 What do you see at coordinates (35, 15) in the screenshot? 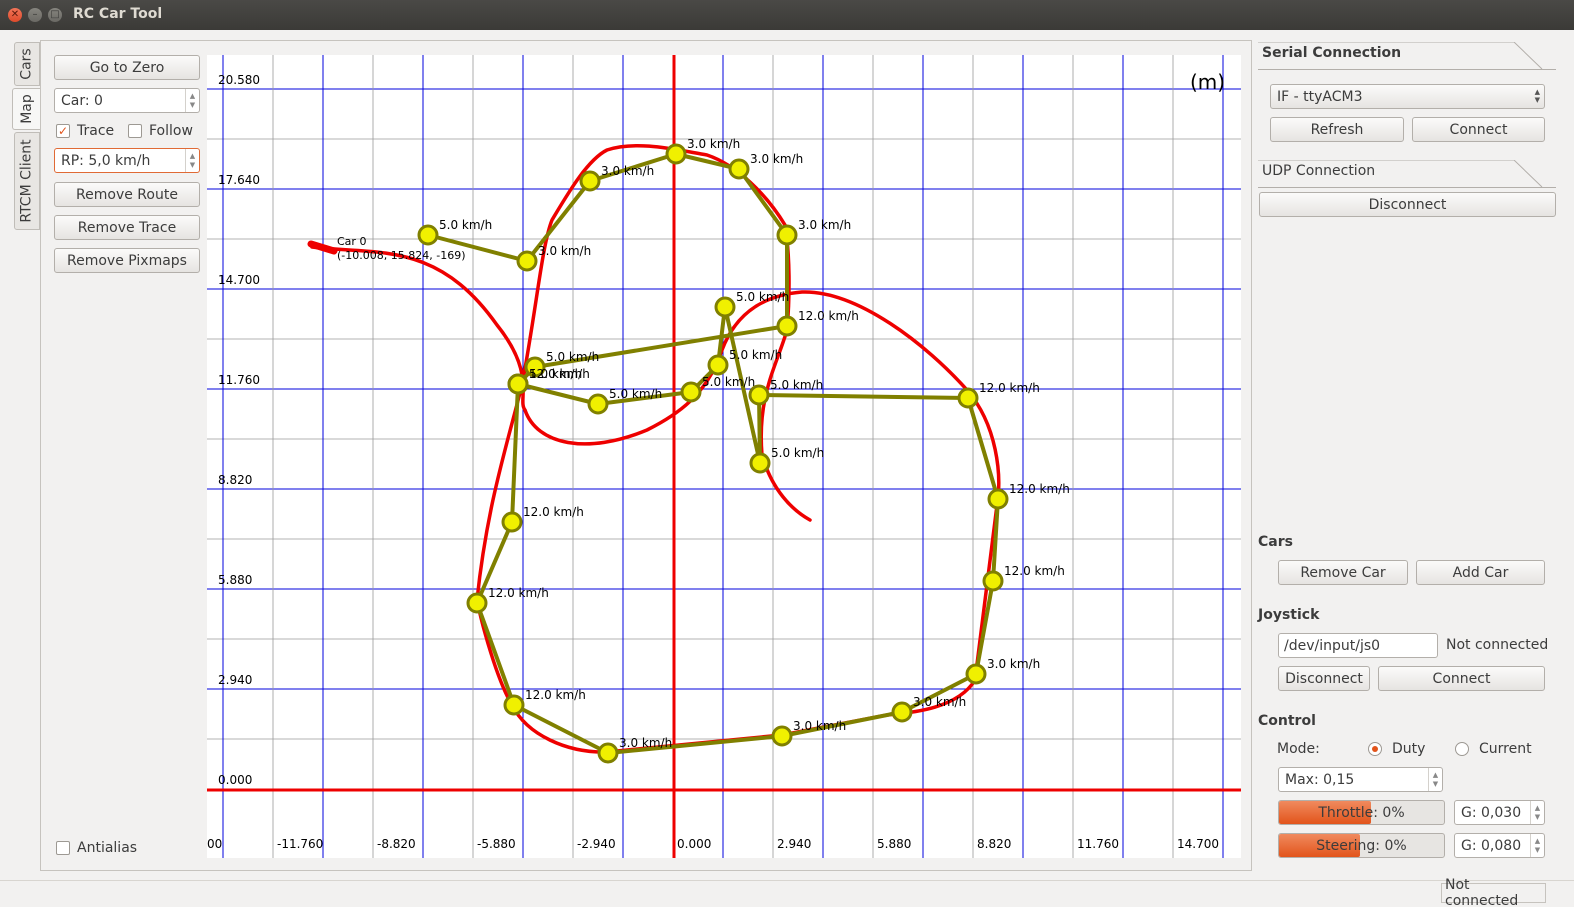
I see `minimize-window-button: –` at bounding box center [35, 15].